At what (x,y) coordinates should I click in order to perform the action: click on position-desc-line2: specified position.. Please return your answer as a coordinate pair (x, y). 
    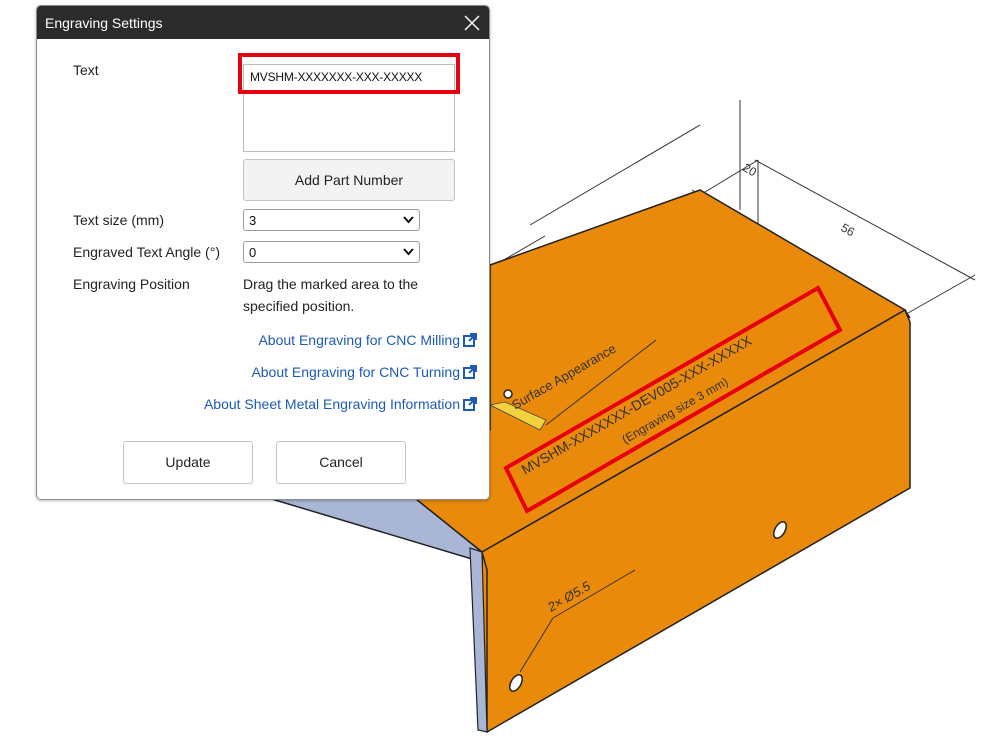
    Looking at the image, I should click on (299, 306).